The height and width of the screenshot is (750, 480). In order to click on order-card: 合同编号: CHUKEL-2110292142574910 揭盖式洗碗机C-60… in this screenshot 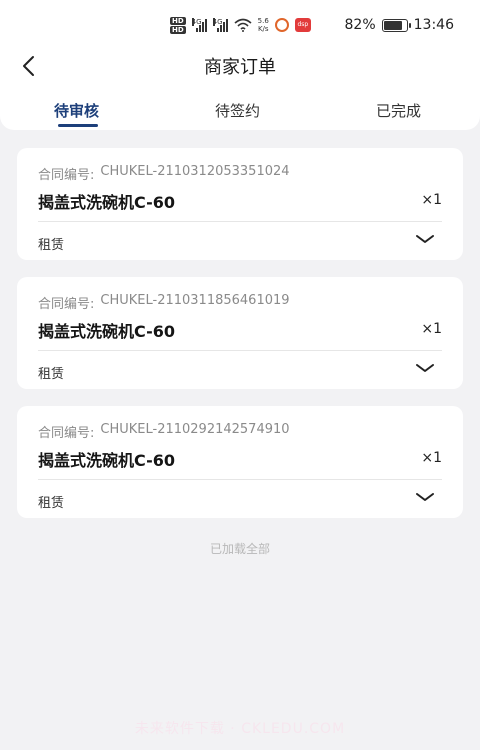, I will do `click(240, 462)`.